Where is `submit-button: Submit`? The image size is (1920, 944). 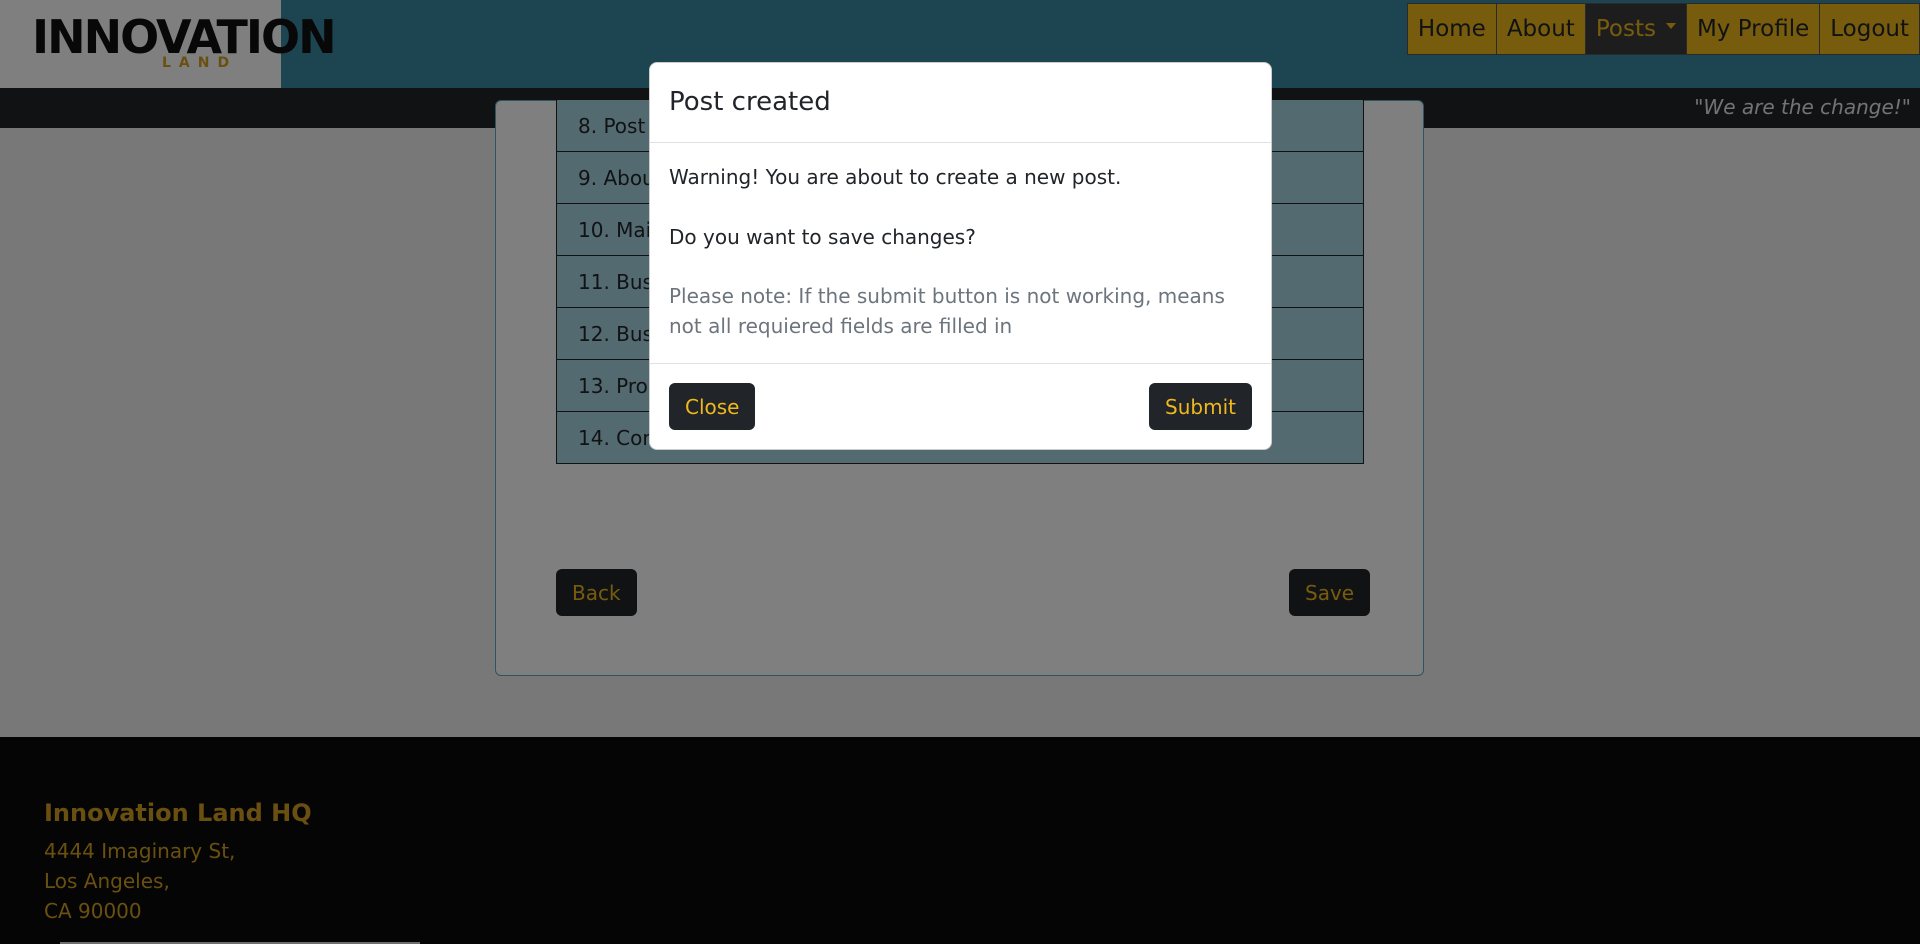
submit-button: Submit is located at coordinates (1200, 406).